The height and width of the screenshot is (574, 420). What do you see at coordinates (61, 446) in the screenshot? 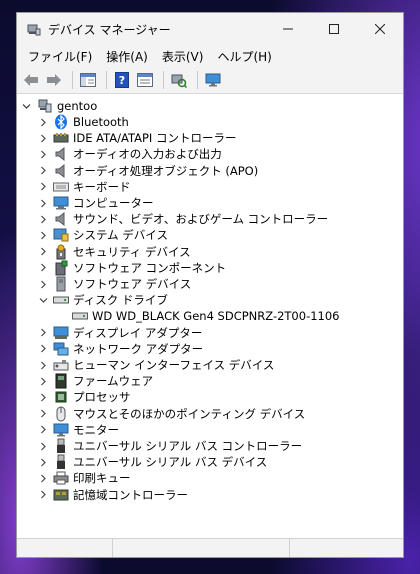
I see `usb-icon` at bounding box center [61, 446].